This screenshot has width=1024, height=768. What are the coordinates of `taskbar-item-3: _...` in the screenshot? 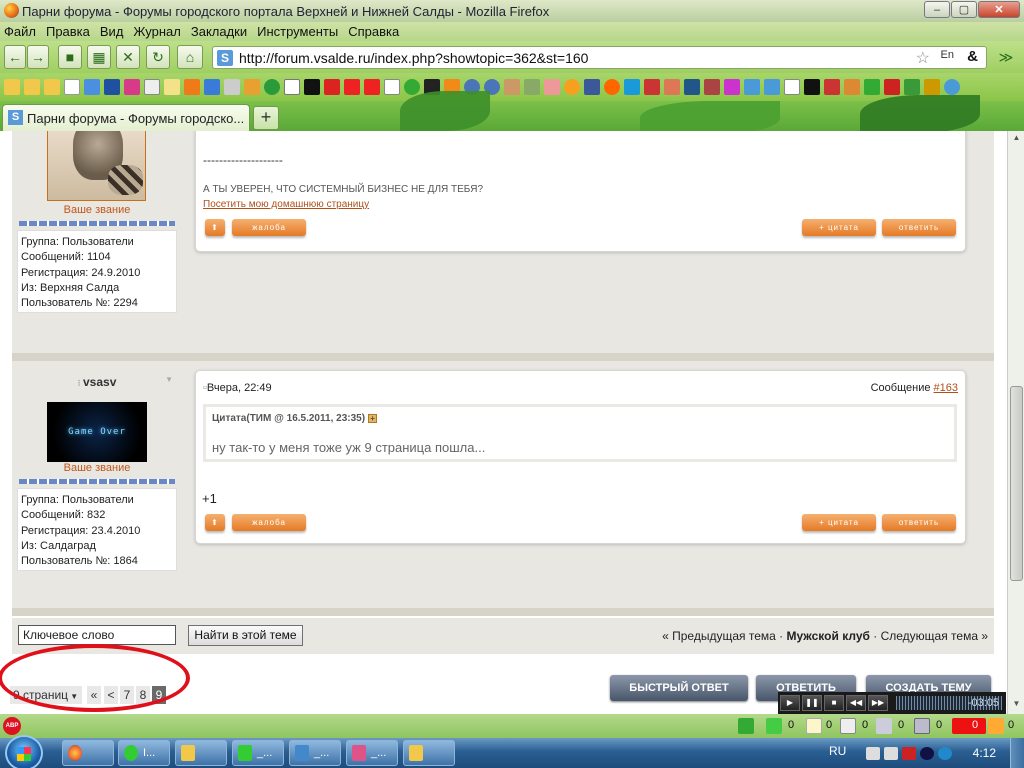 It's located at (315, 753).